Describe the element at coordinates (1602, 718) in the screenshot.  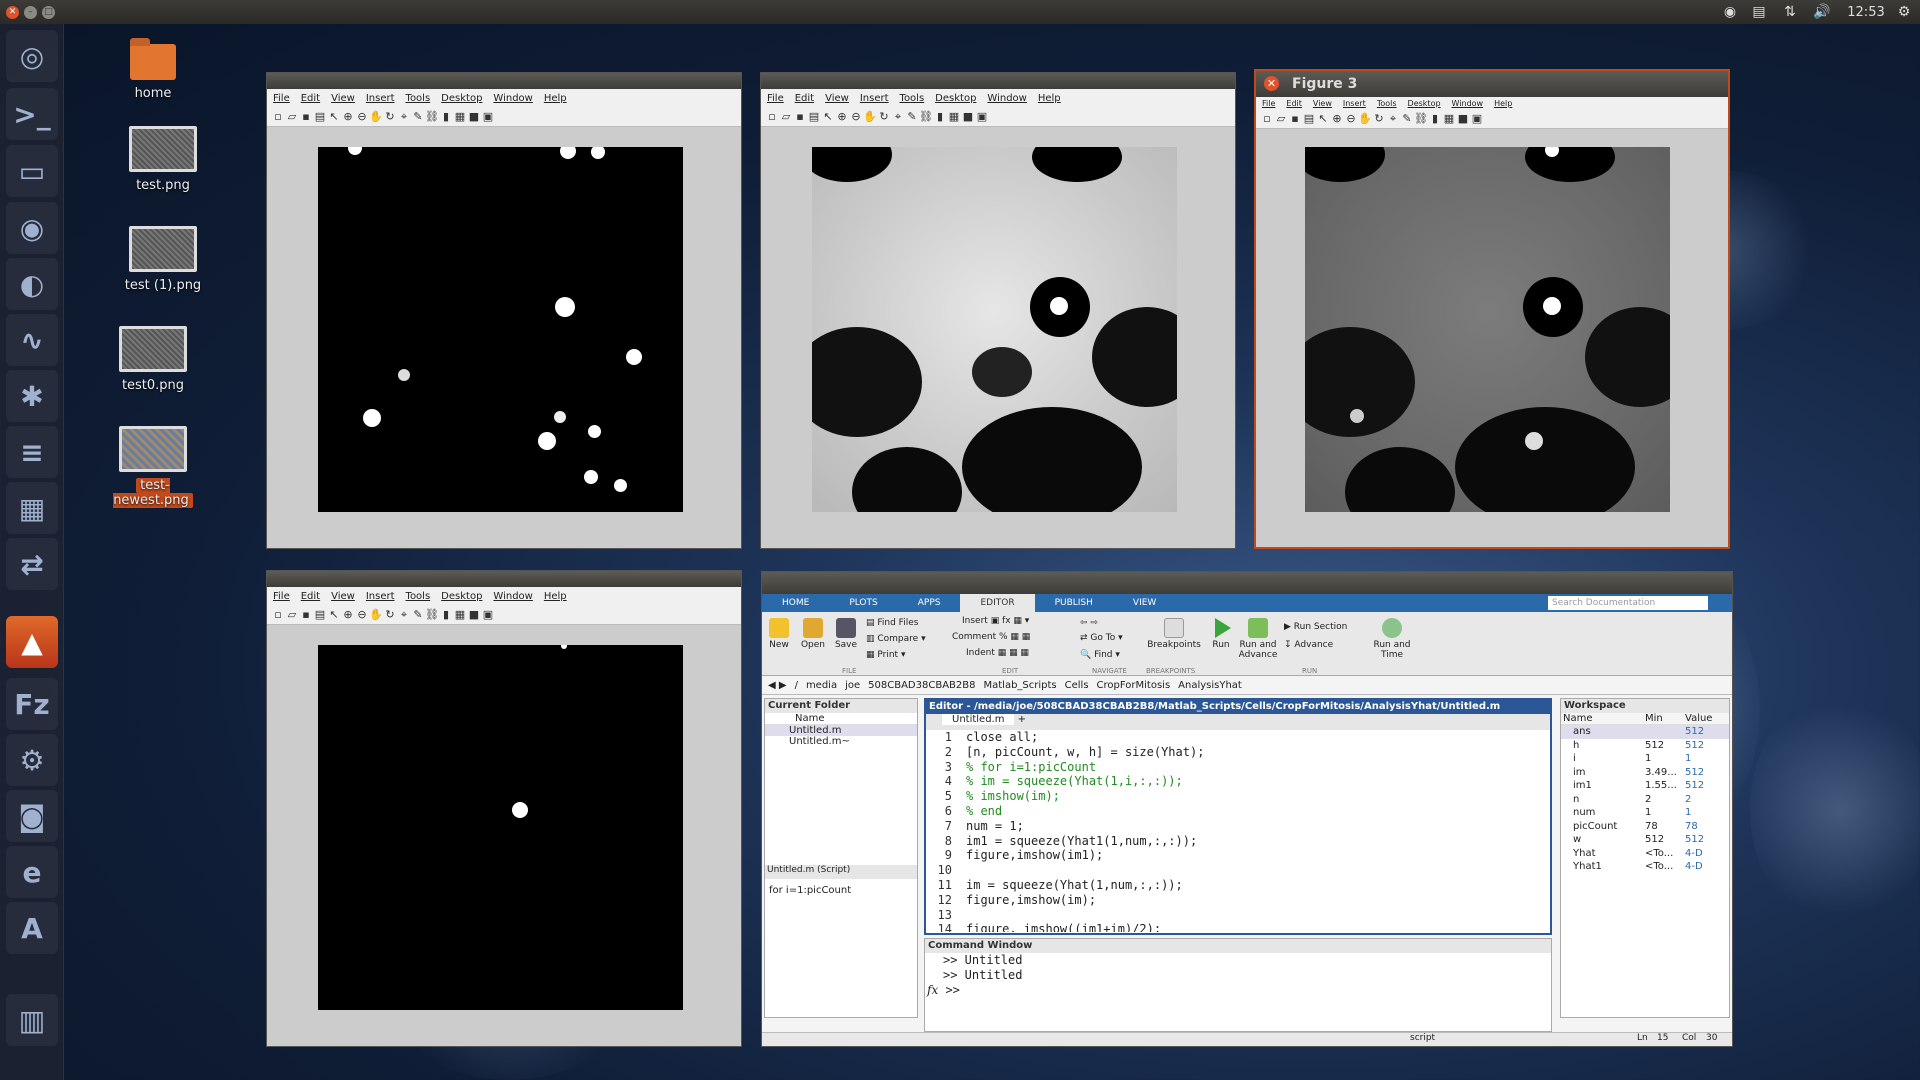
I see `column-header: Name` at that location.